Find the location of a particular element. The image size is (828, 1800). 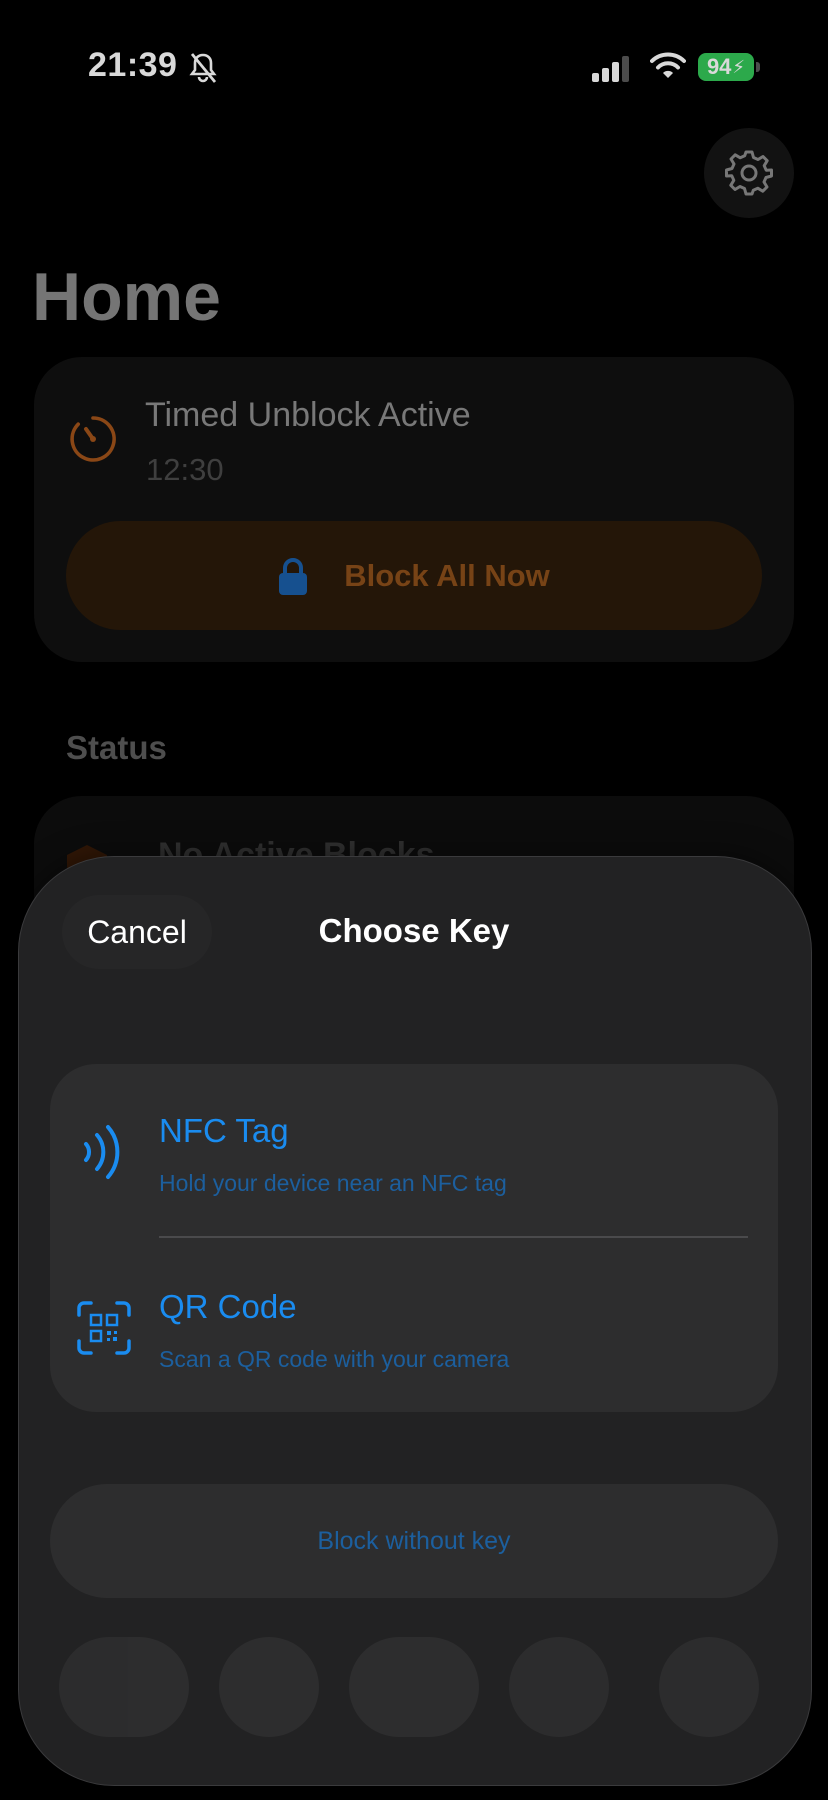

qr-option-subtitle: Scan a QR code with your camera is located at coordinates (334, 1359).